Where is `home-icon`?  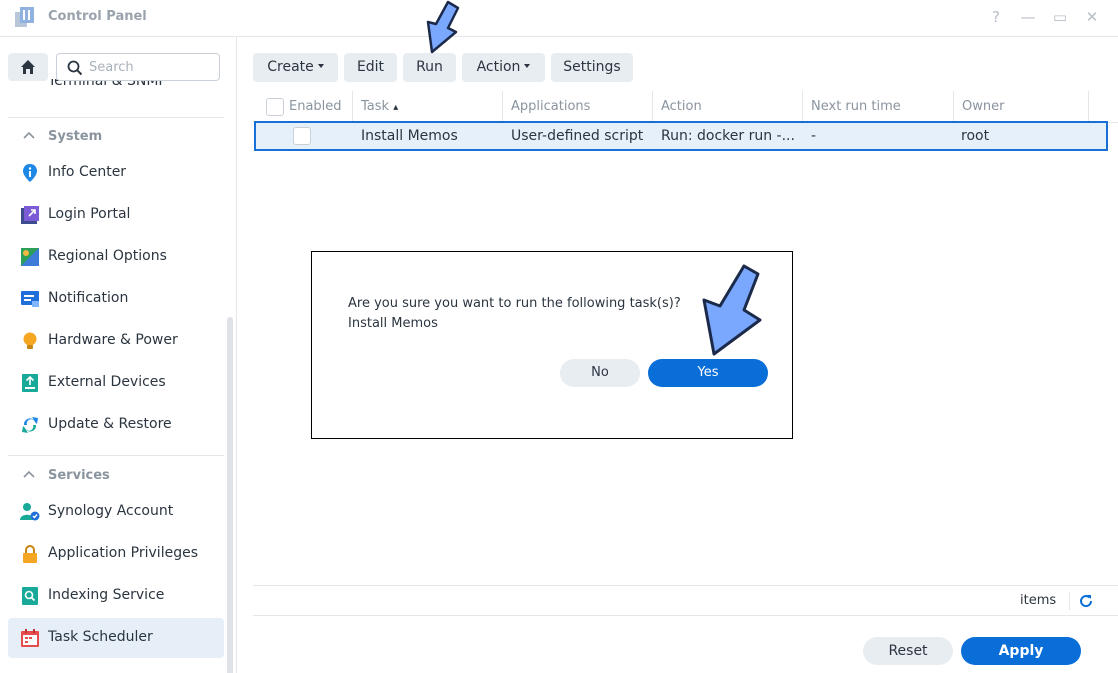 home-icon is located at coordinates (28, 67).